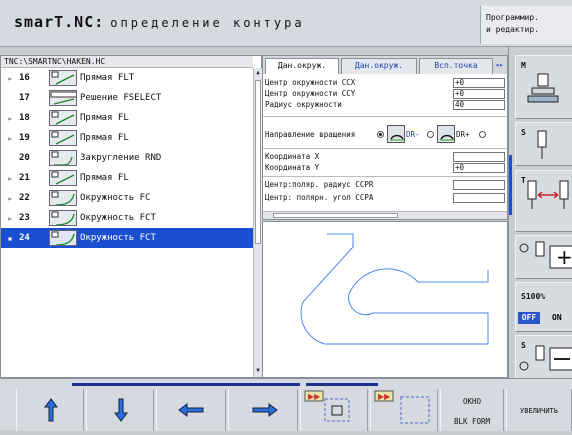 The height and width of the screenshot is (435, 572). Describe the element at coordinates (59, 22) in the screenshot. I see `app-name: smarT.NC:` at that location.